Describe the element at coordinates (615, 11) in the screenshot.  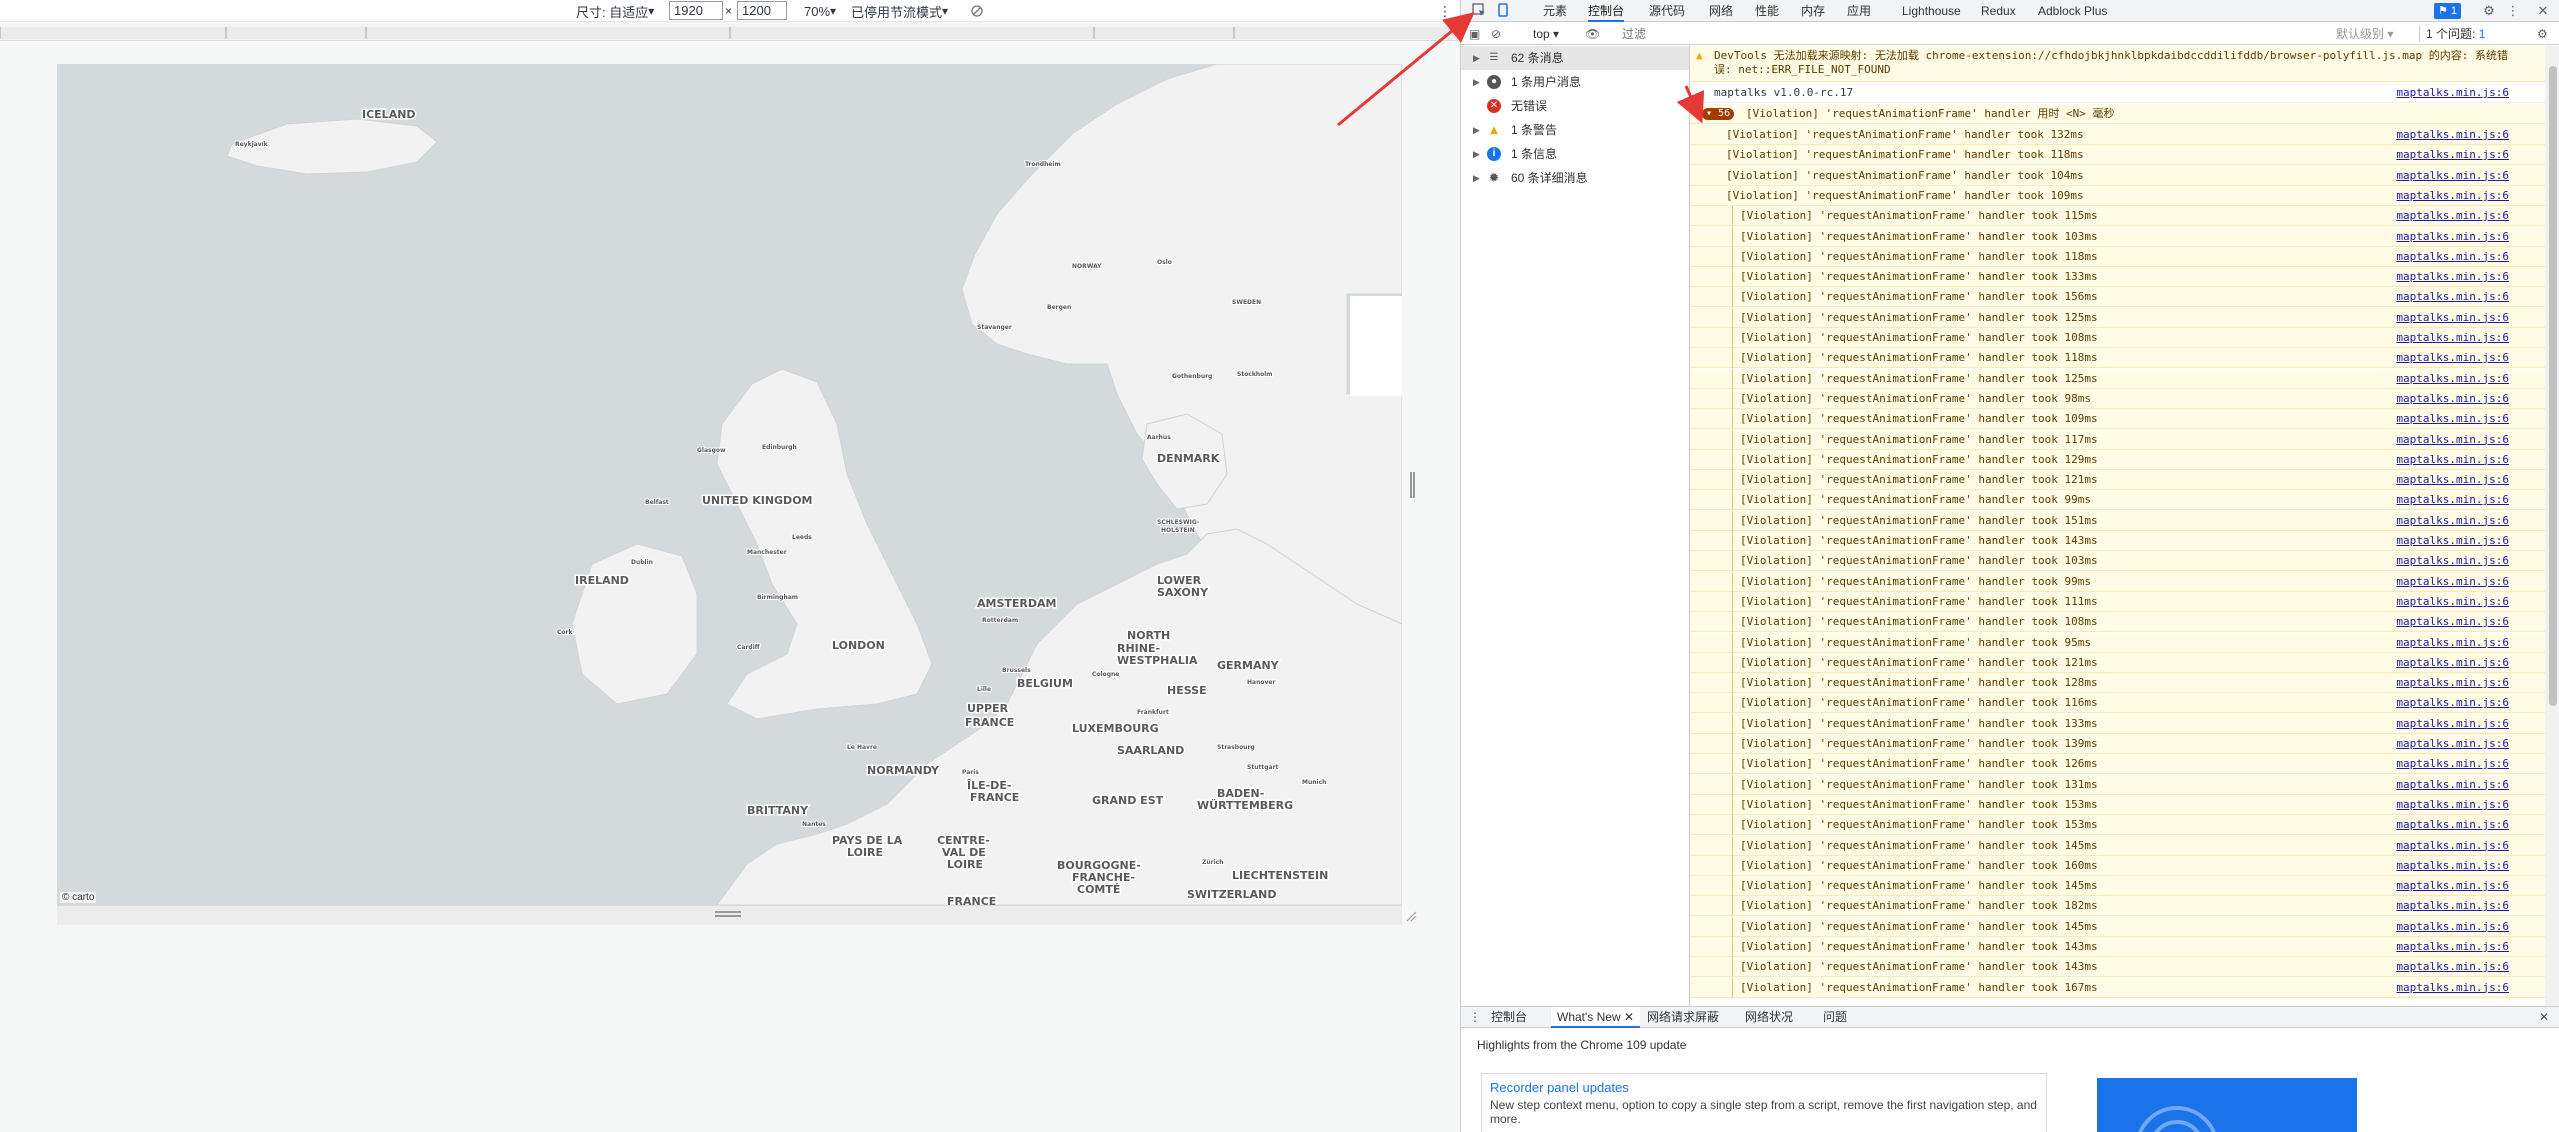
I see `dimensions-dropdown: 尺寸: 自适应` at that location.